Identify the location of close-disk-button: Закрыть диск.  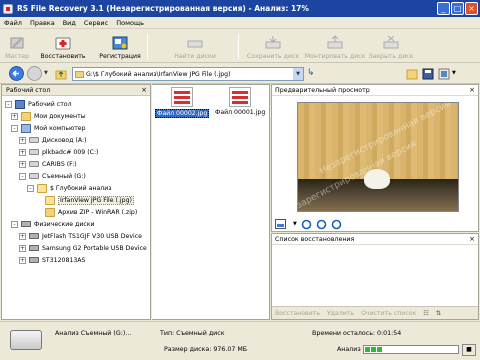
(391, 46).